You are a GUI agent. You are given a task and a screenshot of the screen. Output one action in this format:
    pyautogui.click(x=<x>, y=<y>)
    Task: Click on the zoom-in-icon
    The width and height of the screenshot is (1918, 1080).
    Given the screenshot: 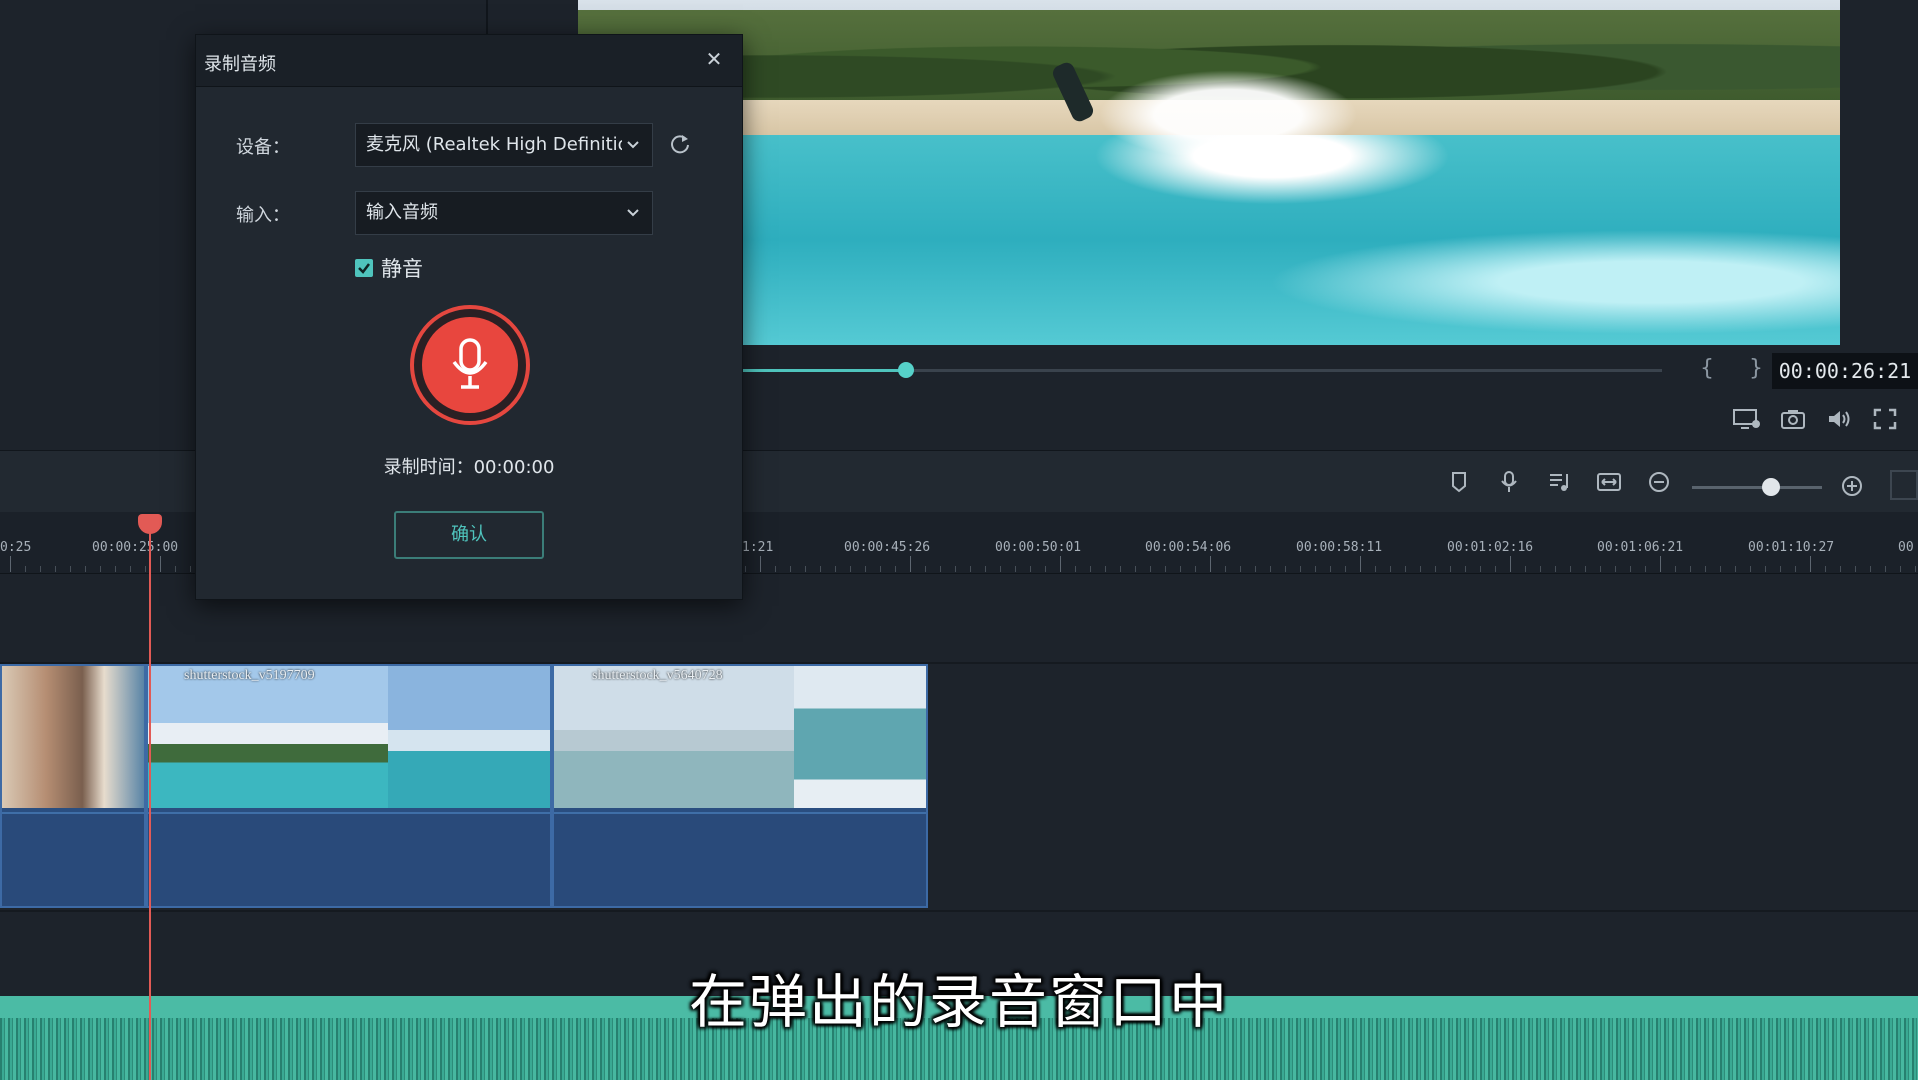 What is the action you would take?
    pyautogui.click(x=1852, y=486)
    